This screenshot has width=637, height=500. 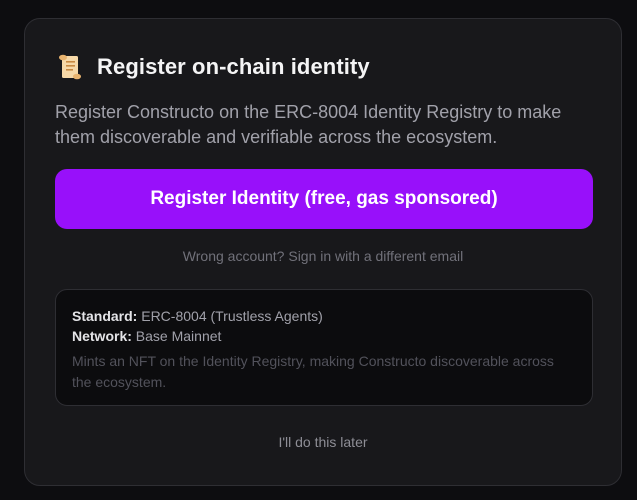 What do you see at coordinates (324, 336) in the screenshot?
I see `network-row: Network: Base Mainnet` at bounding box center [324, 336].